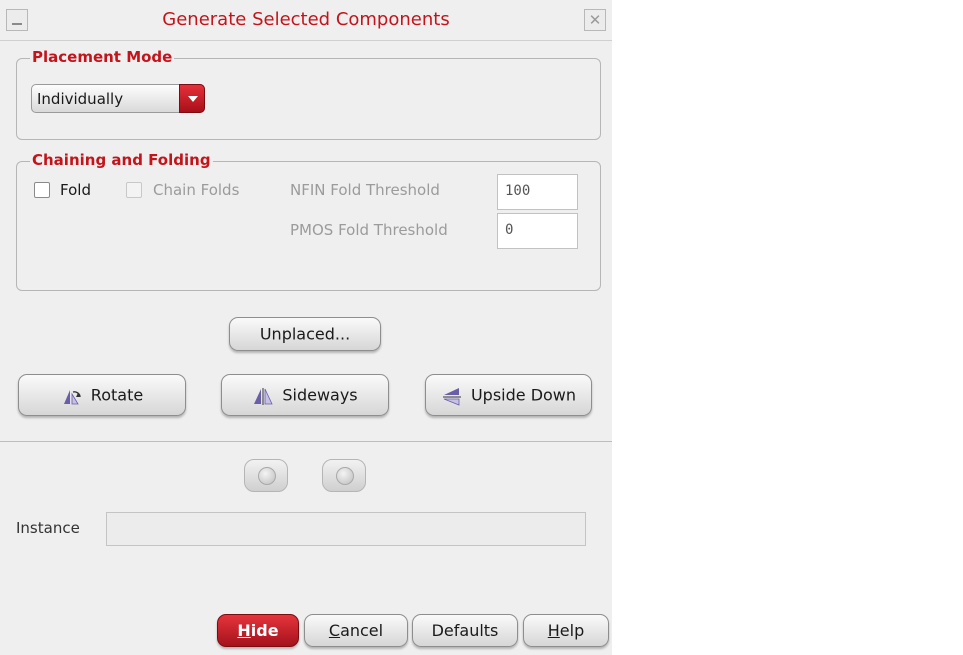  What do you see at coordinates (42, 190) in the screenshot?
I see `fold-checkbox` at bounding box center [42, 190].